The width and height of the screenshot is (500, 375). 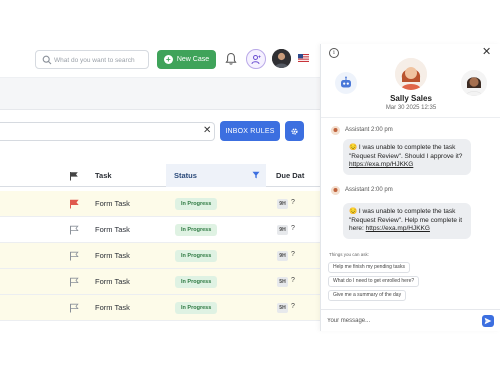 I want to click on settings-button, so click(x=294, y=131).